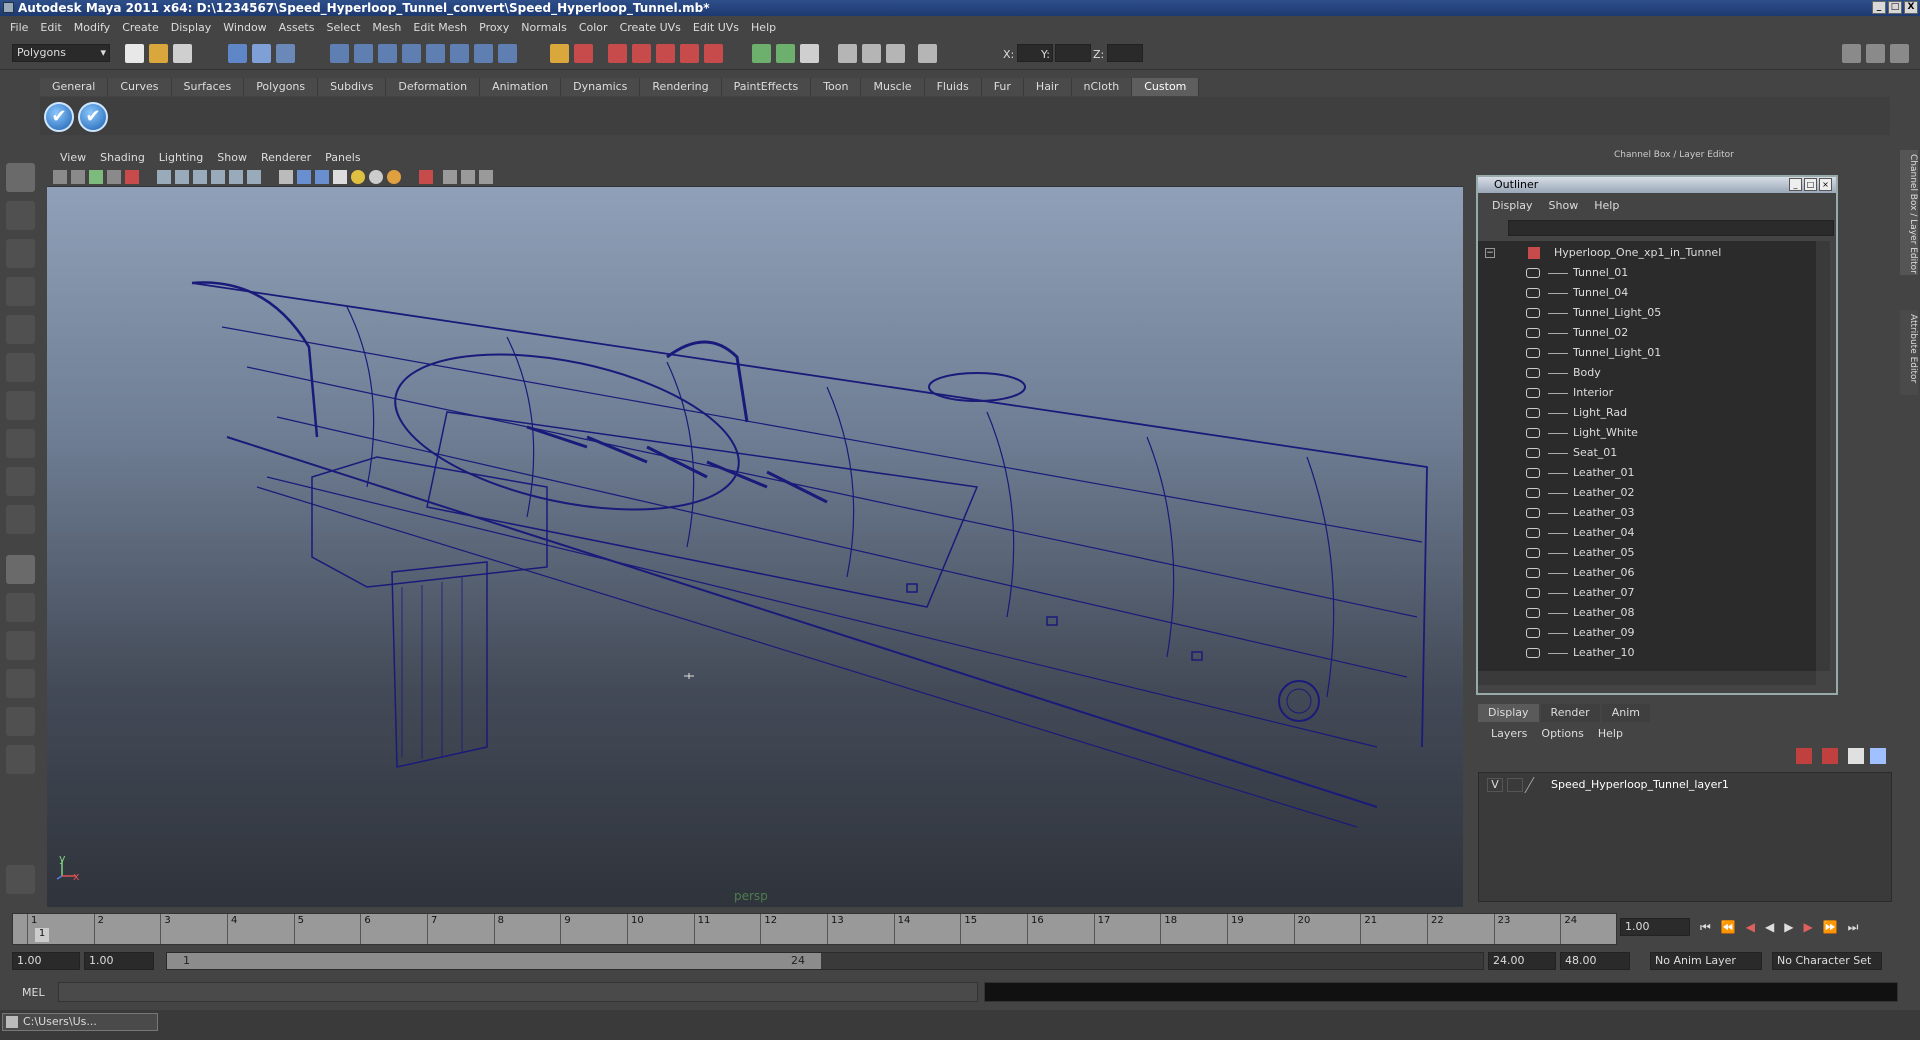 The image size is (1920, 1040). I want to click on menu-select: Select, so click(343, 27).